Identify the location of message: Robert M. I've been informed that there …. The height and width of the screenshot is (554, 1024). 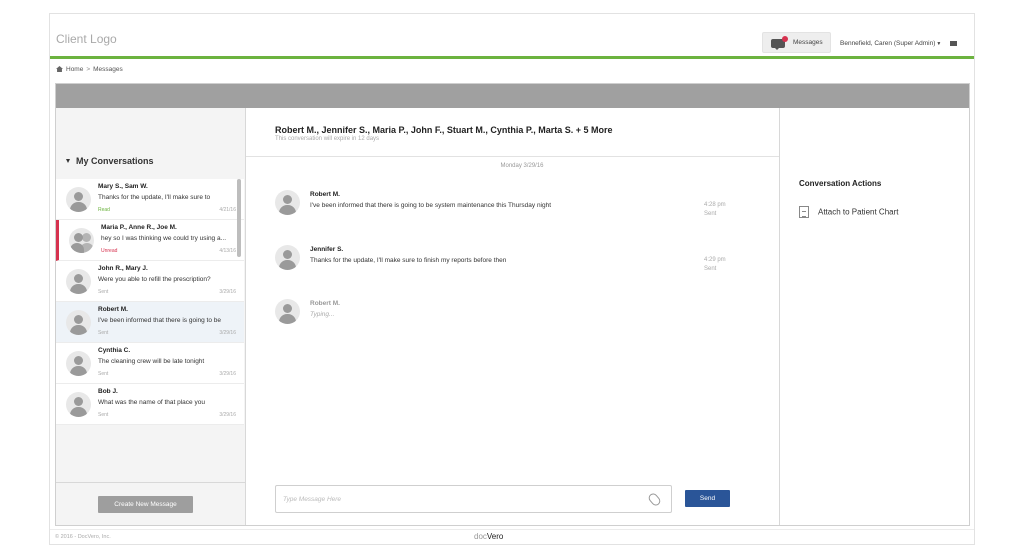
(505, 210).